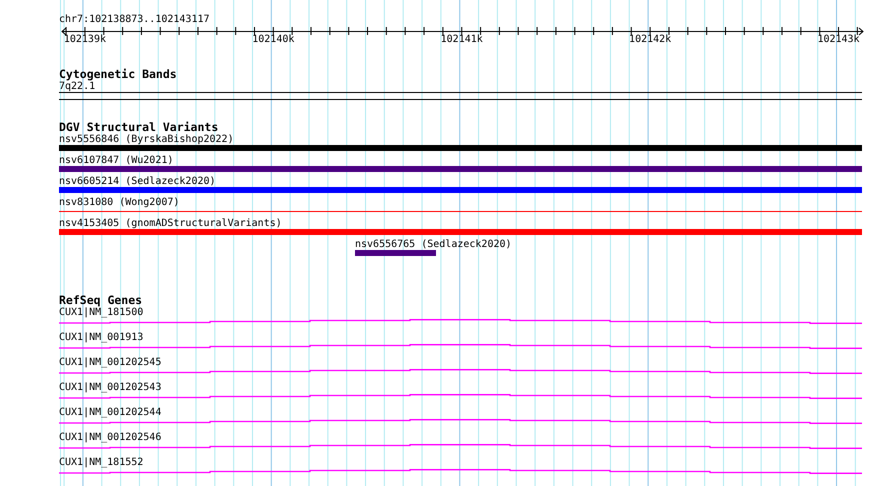 The height and width of the screenshot is (486, 890). I want to click on gene-label: CUX1|NM_001202546, so click(110, 438).